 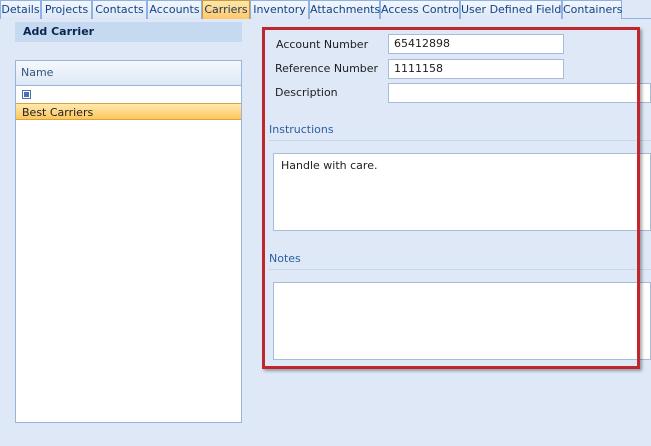 I want to click on instructions-divider, so click(x=460, y=140).